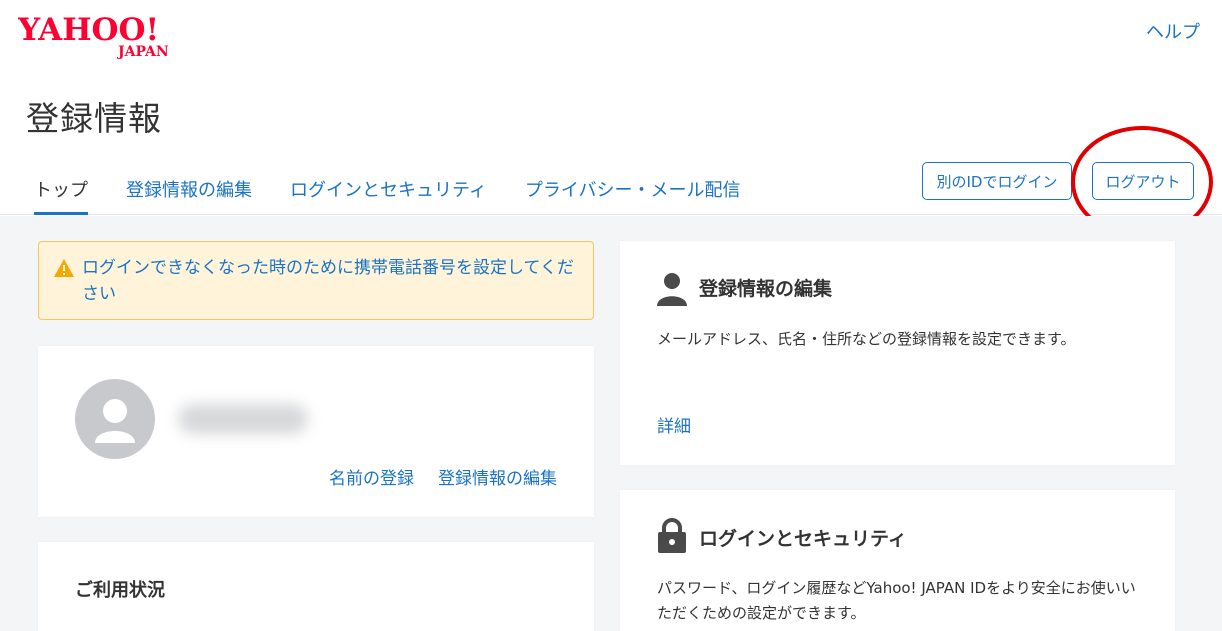 The image size is (1222, 631). I want to click on usage-title: ご利用状況, so click(120, 590).